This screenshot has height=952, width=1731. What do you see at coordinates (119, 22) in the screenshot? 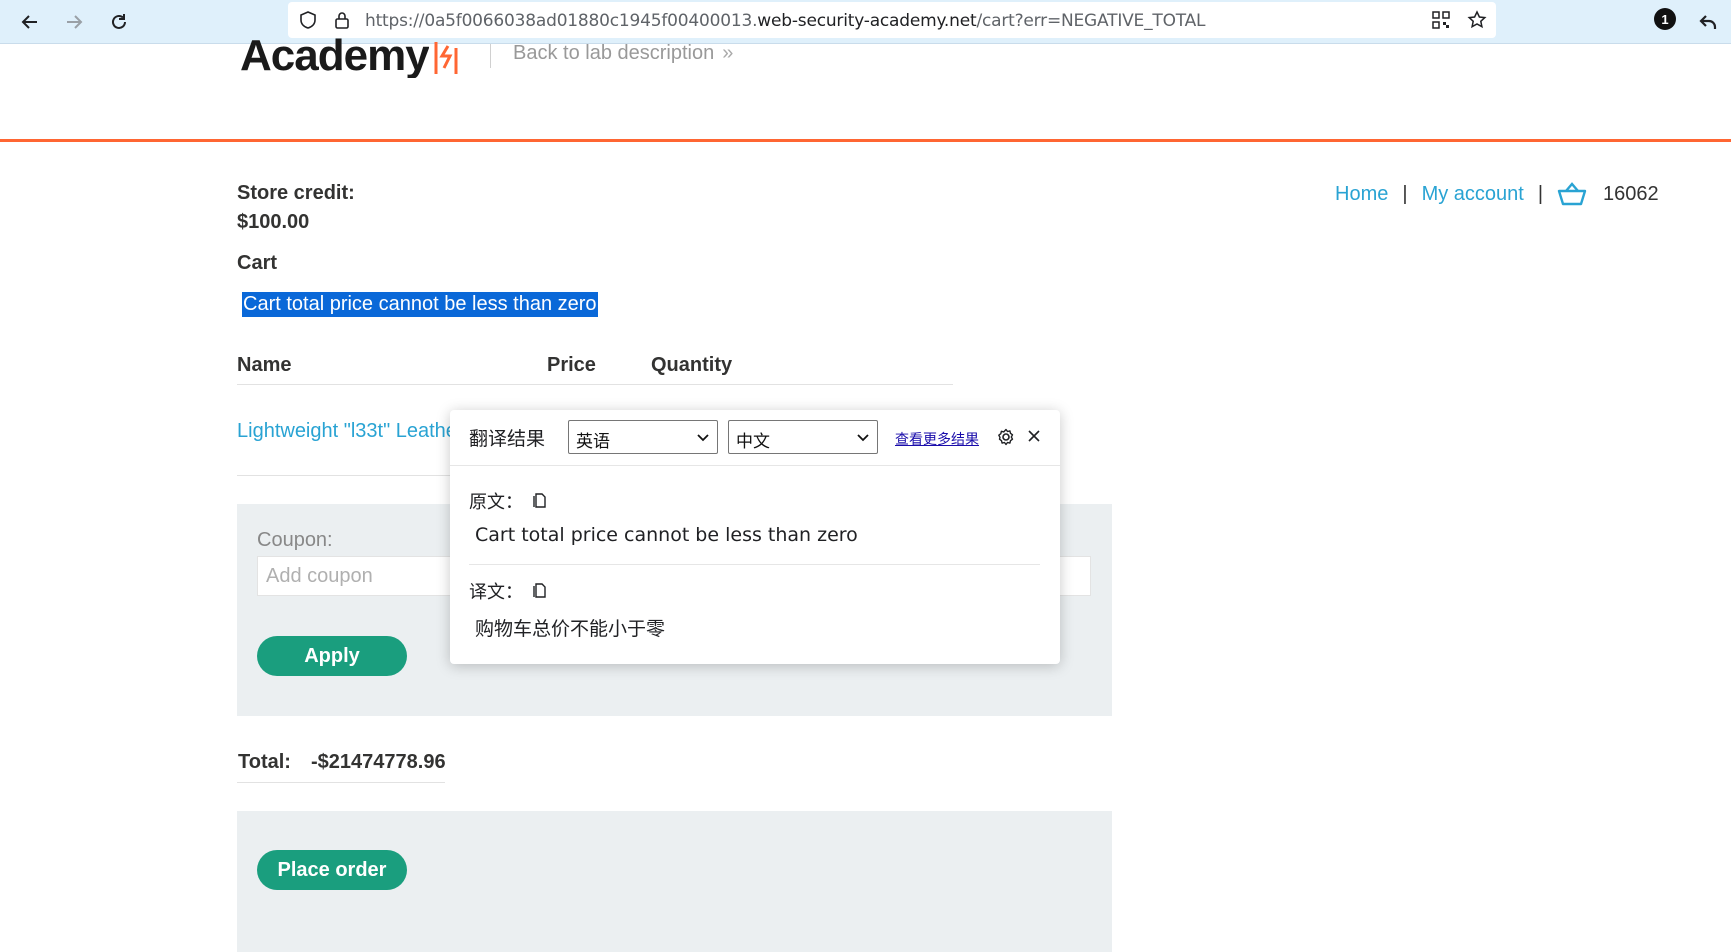
I see `reload-icon` at bounding box center [119, 22].